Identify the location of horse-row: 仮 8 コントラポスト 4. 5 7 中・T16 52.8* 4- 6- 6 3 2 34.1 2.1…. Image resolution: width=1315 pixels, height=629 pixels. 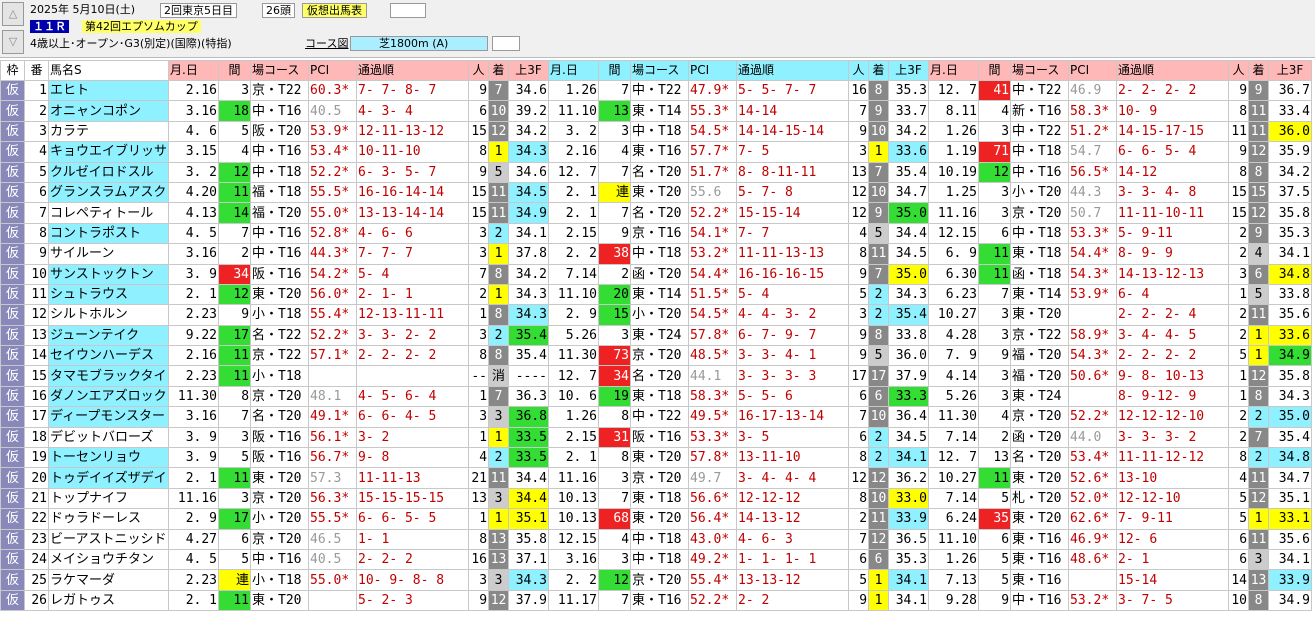
(656, 233).